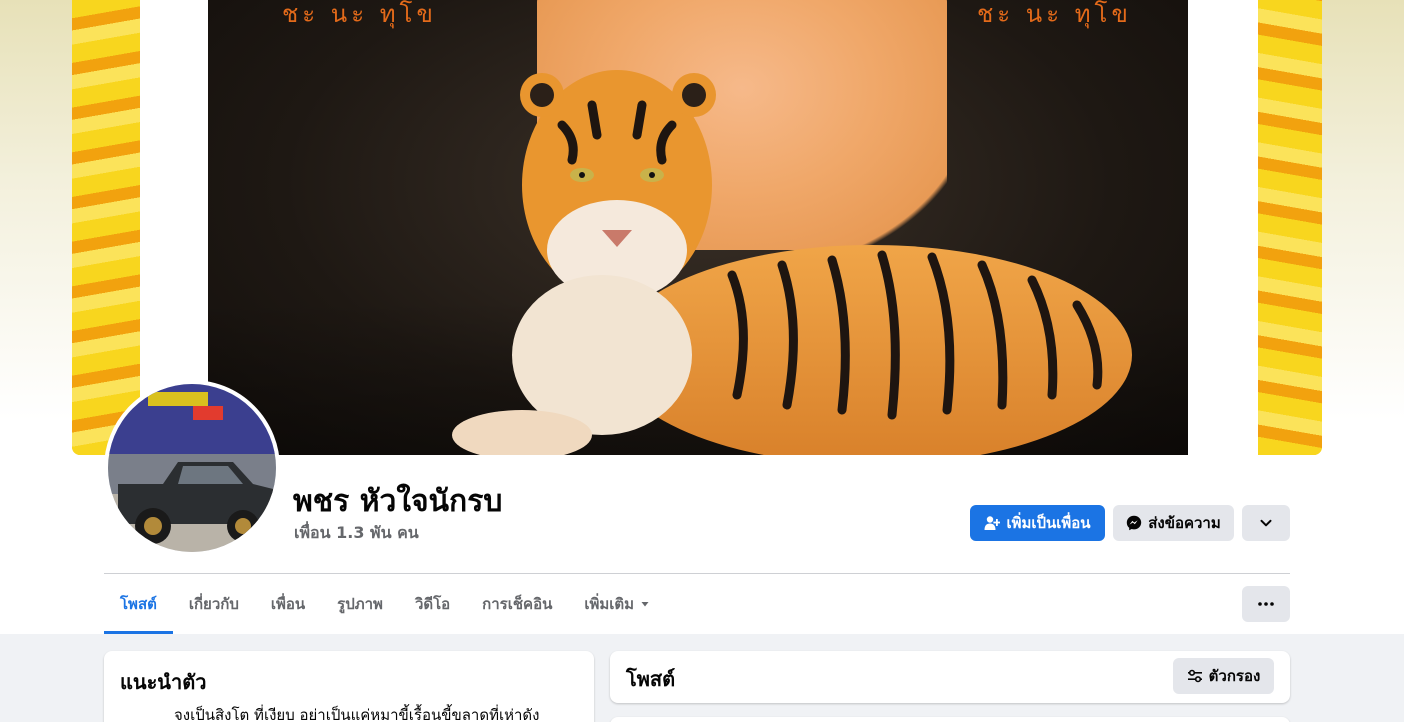 This screenshot has width=1404, height=722. I want to click on tab-label: โพสต์, so click(138, 604).